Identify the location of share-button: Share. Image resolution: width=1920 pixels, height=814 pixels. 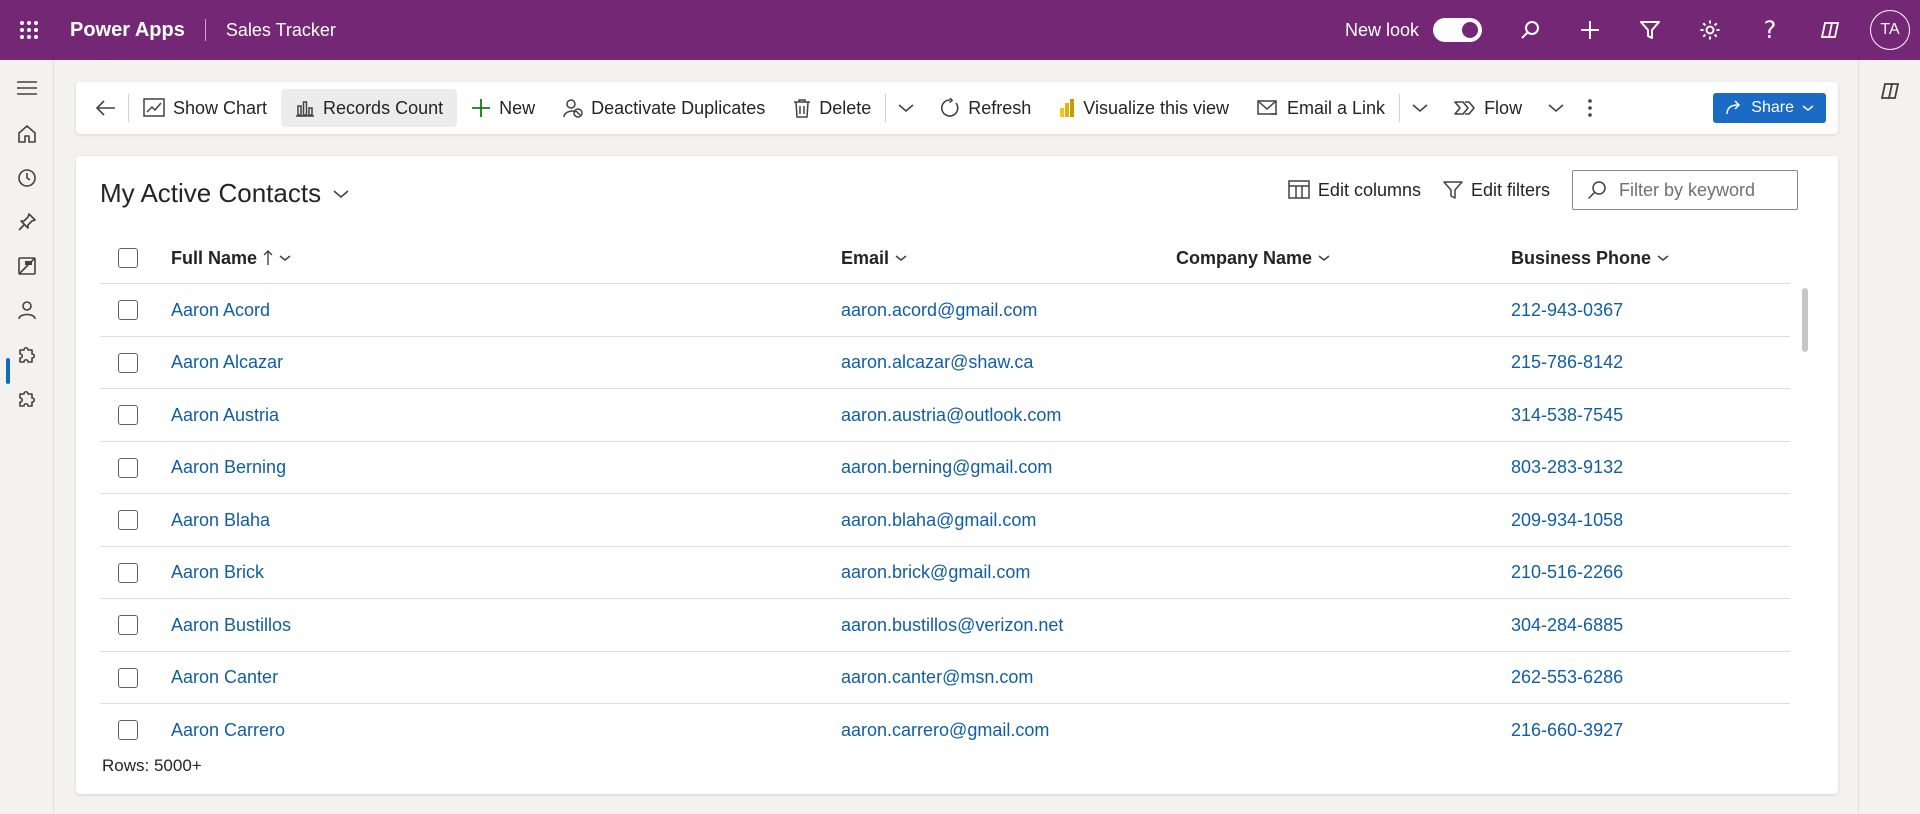
(1769, 108).